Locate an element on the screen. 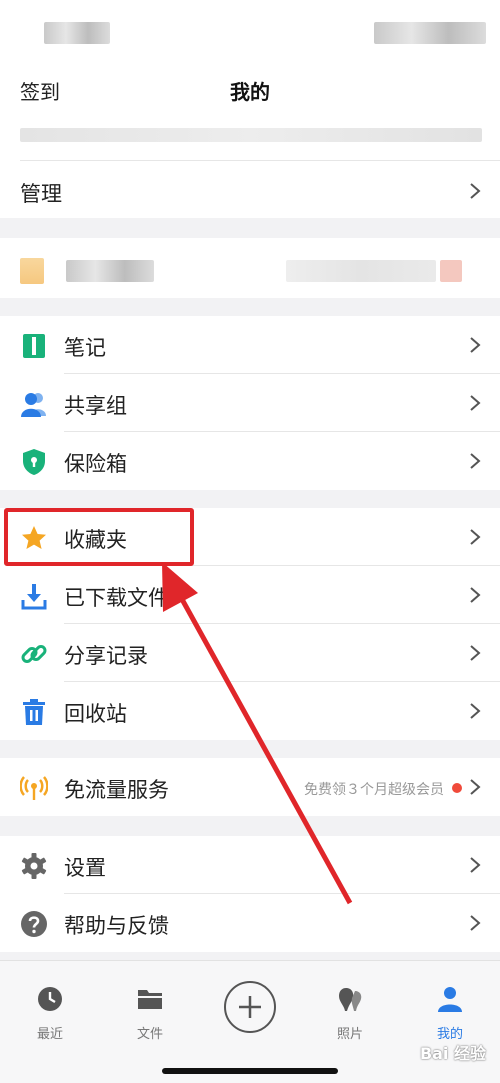 The width and height of the screenshot is (500, 1083). nav-bar: 签到 我的 is located at coordinates (250, 92).